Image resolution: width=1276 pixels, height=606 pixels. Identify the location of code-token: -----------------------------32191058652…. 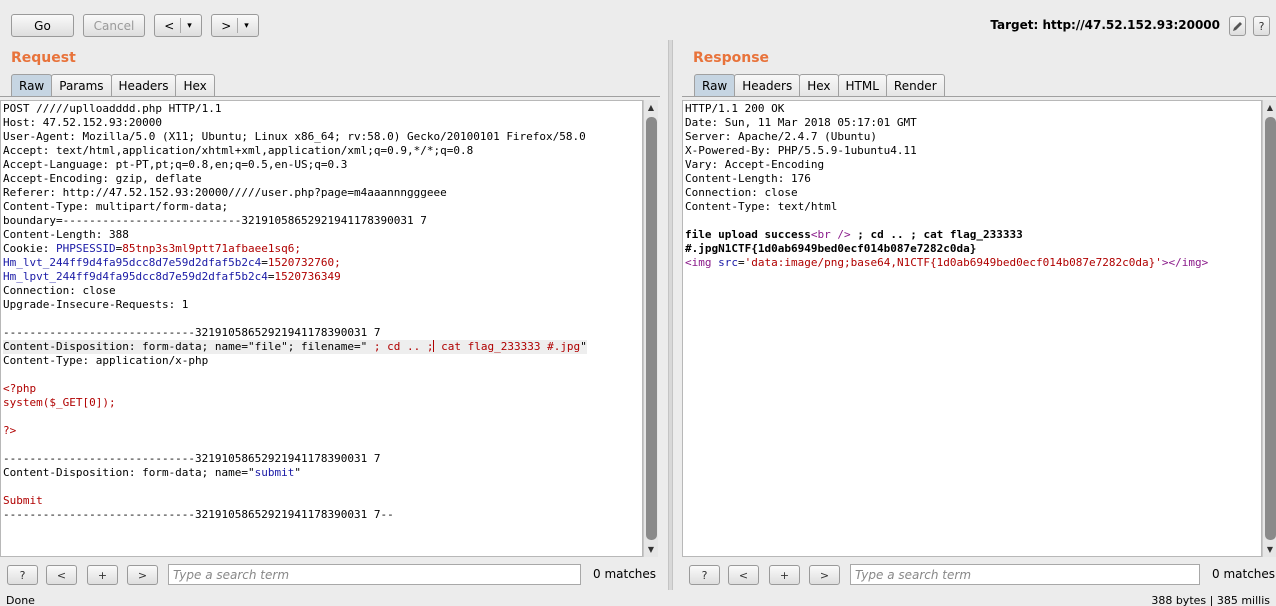
(198, 514).